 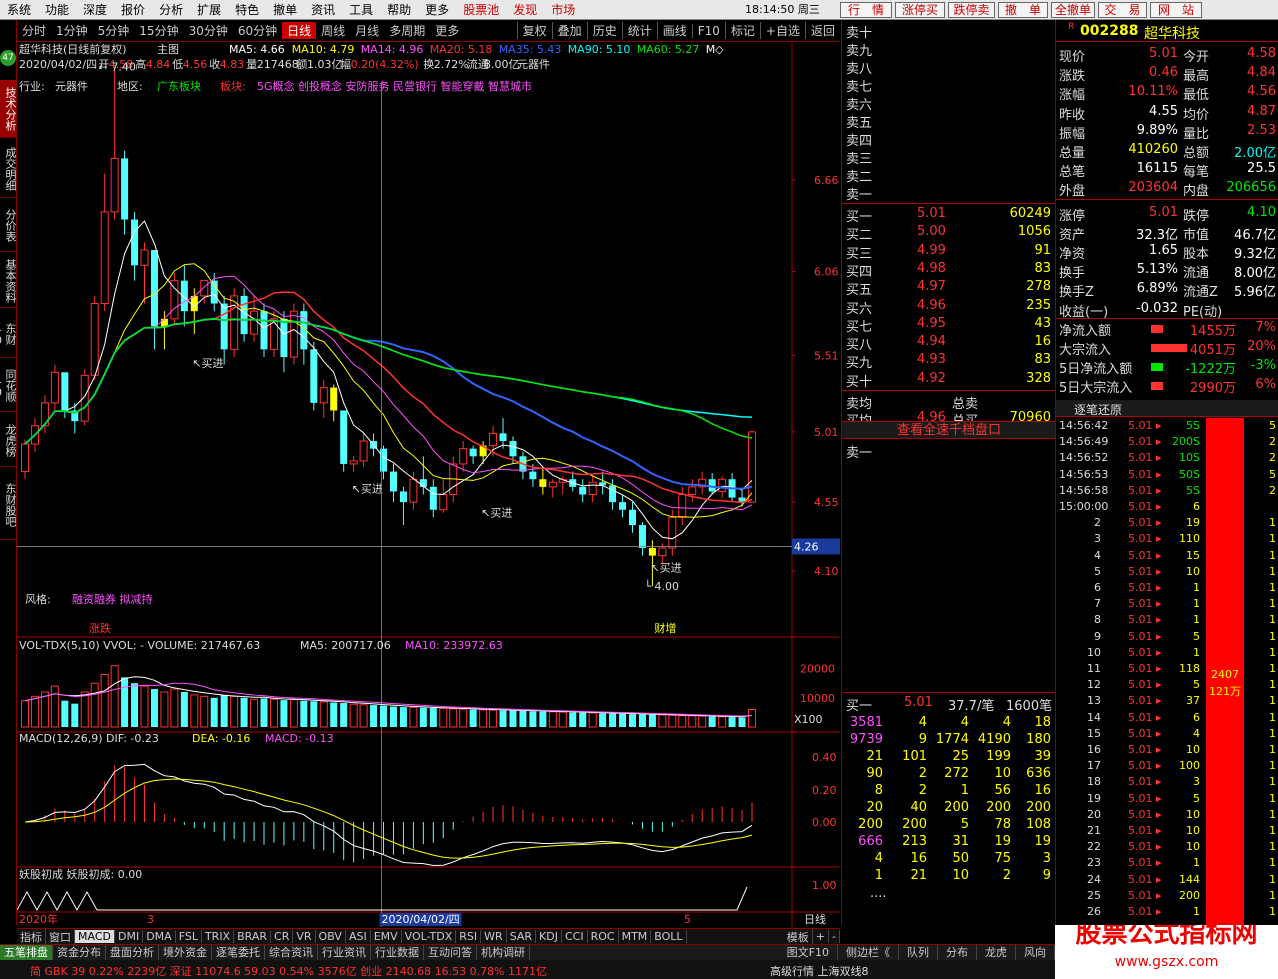 I want to click on menu-red-item-1: 发现, so click(x=525, y=10).